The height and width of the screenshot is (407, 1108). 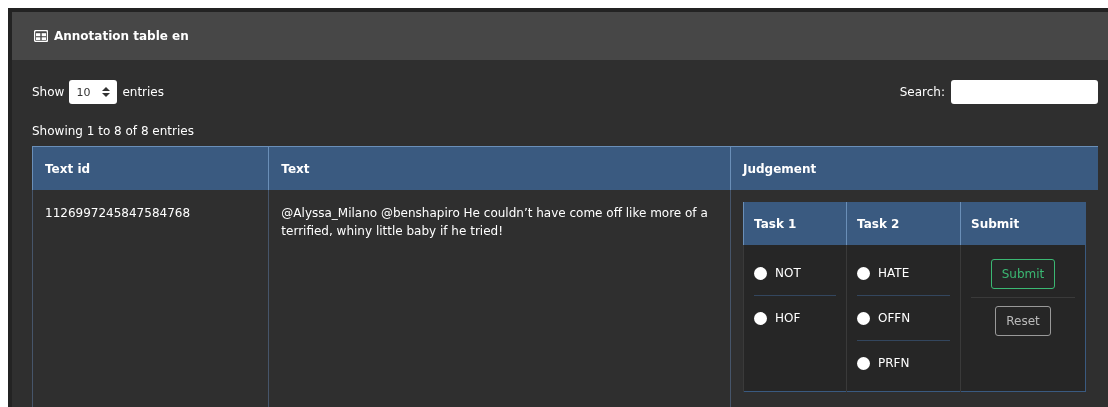 What do you see at coordinates (150, 168) in the screenshot?
I see `column-header: Text id` at bounding box center [150, 168].